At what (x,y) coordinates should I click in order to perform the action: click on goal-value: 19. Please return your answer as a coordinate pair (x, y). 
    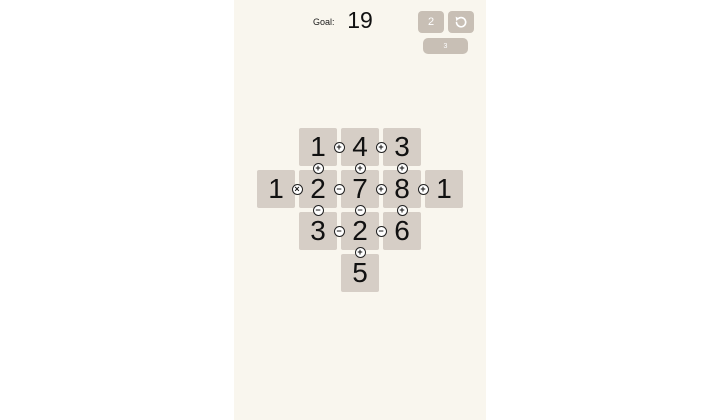
    Looking at the image, I should click on (360, 20).